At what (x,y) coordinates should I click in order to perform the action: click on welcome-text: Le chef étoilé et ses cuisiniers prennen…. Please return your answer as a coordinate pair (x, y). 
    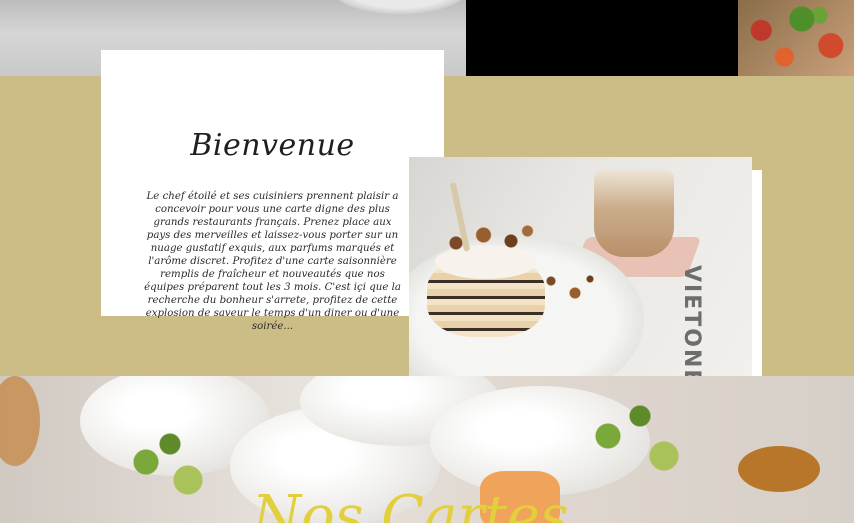
    Looking at the image, I should click on (272, 261).